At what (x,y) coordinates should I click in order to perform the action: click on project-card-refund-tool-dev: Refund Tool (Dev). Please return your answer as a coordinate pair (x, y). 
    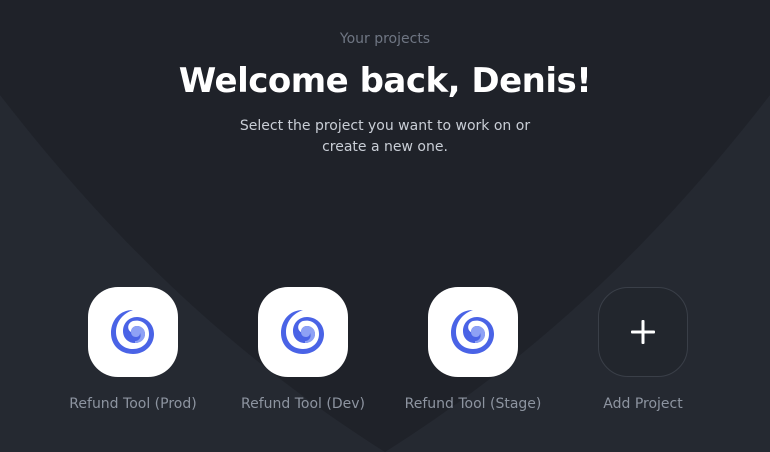
    Looking at the image, I should click on (303, 357).